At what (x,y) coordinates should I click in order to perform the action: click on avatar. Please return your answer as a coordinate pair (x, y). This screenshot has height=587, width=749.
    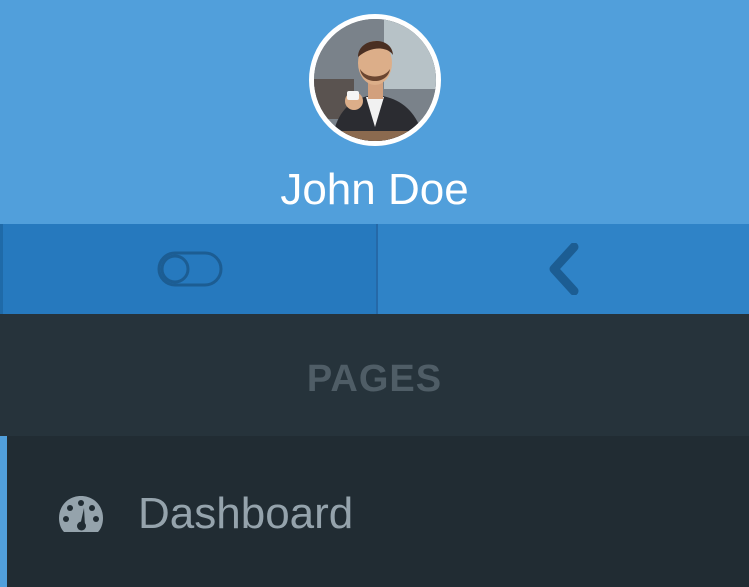
    Looking at the image, I should click on (375, 80).